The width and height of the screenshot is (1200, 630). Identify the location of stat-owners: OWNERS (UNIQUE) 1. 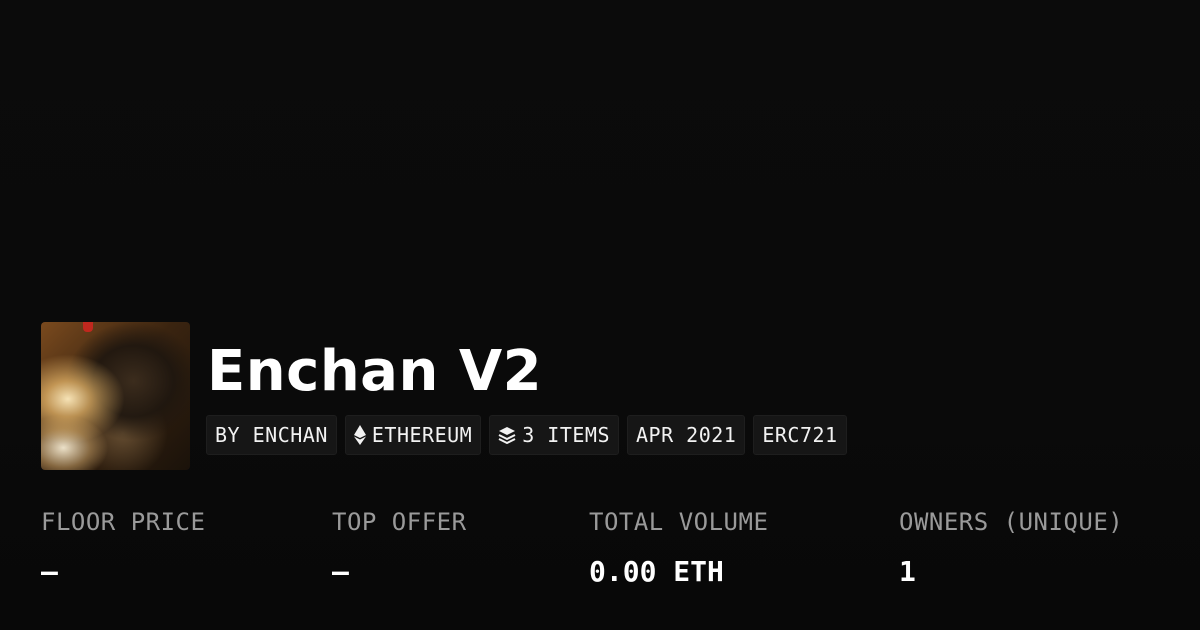
(1011, 550).